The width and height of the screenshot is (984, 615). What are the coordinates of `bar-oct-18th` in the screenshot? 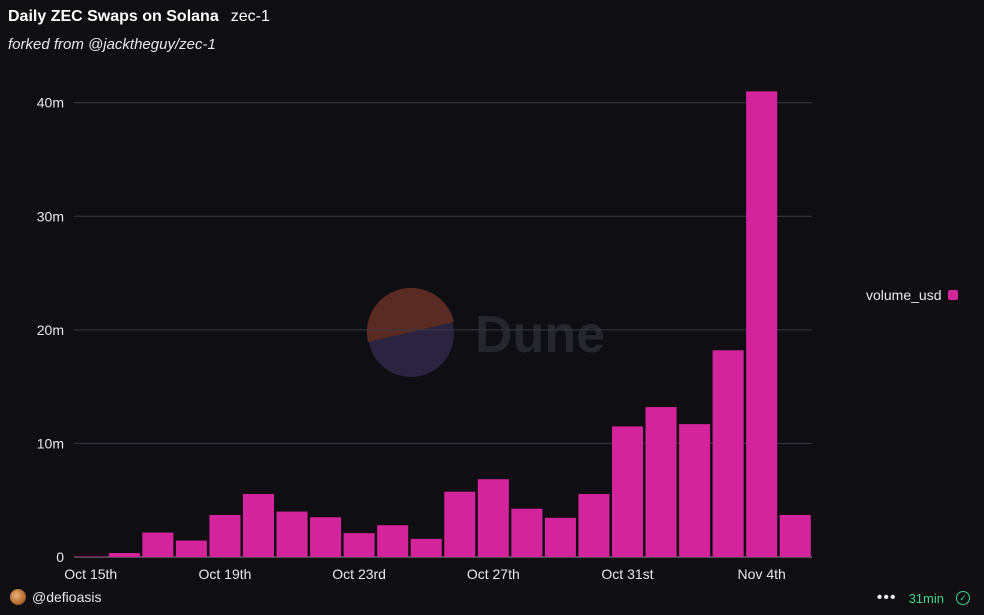 It's located at (191, 548).